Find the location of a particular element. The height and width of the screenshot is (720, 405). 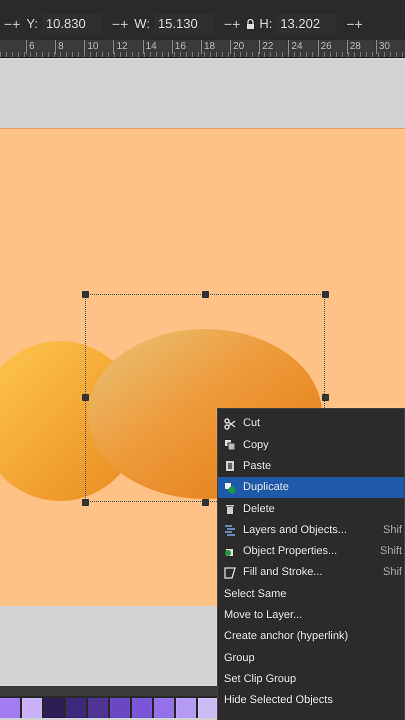

menu-label: Hide Selected Objects is located at coordinates (278, 700).